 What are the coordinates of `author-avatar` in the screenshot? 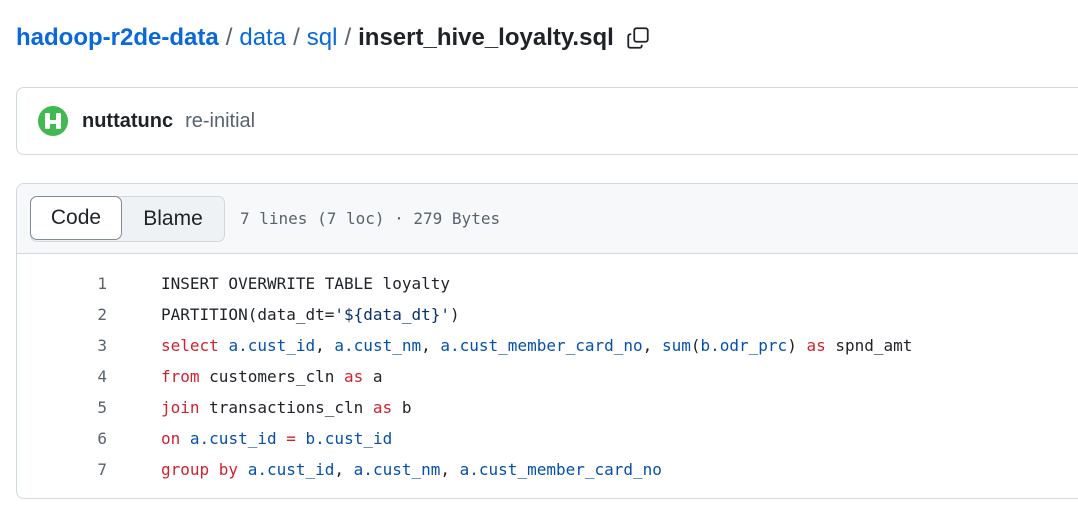 It's located at (53, 121).